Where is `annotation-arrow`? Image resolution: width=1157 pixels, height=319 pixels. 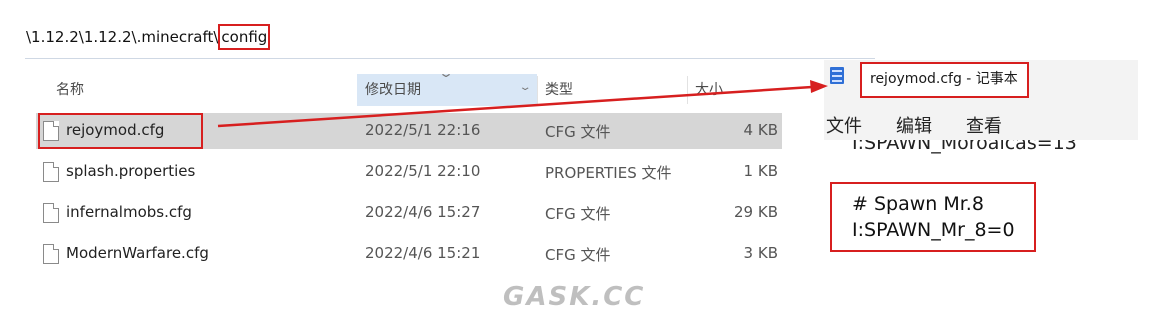
annotation-arrow is located at coordinates (522, 104).